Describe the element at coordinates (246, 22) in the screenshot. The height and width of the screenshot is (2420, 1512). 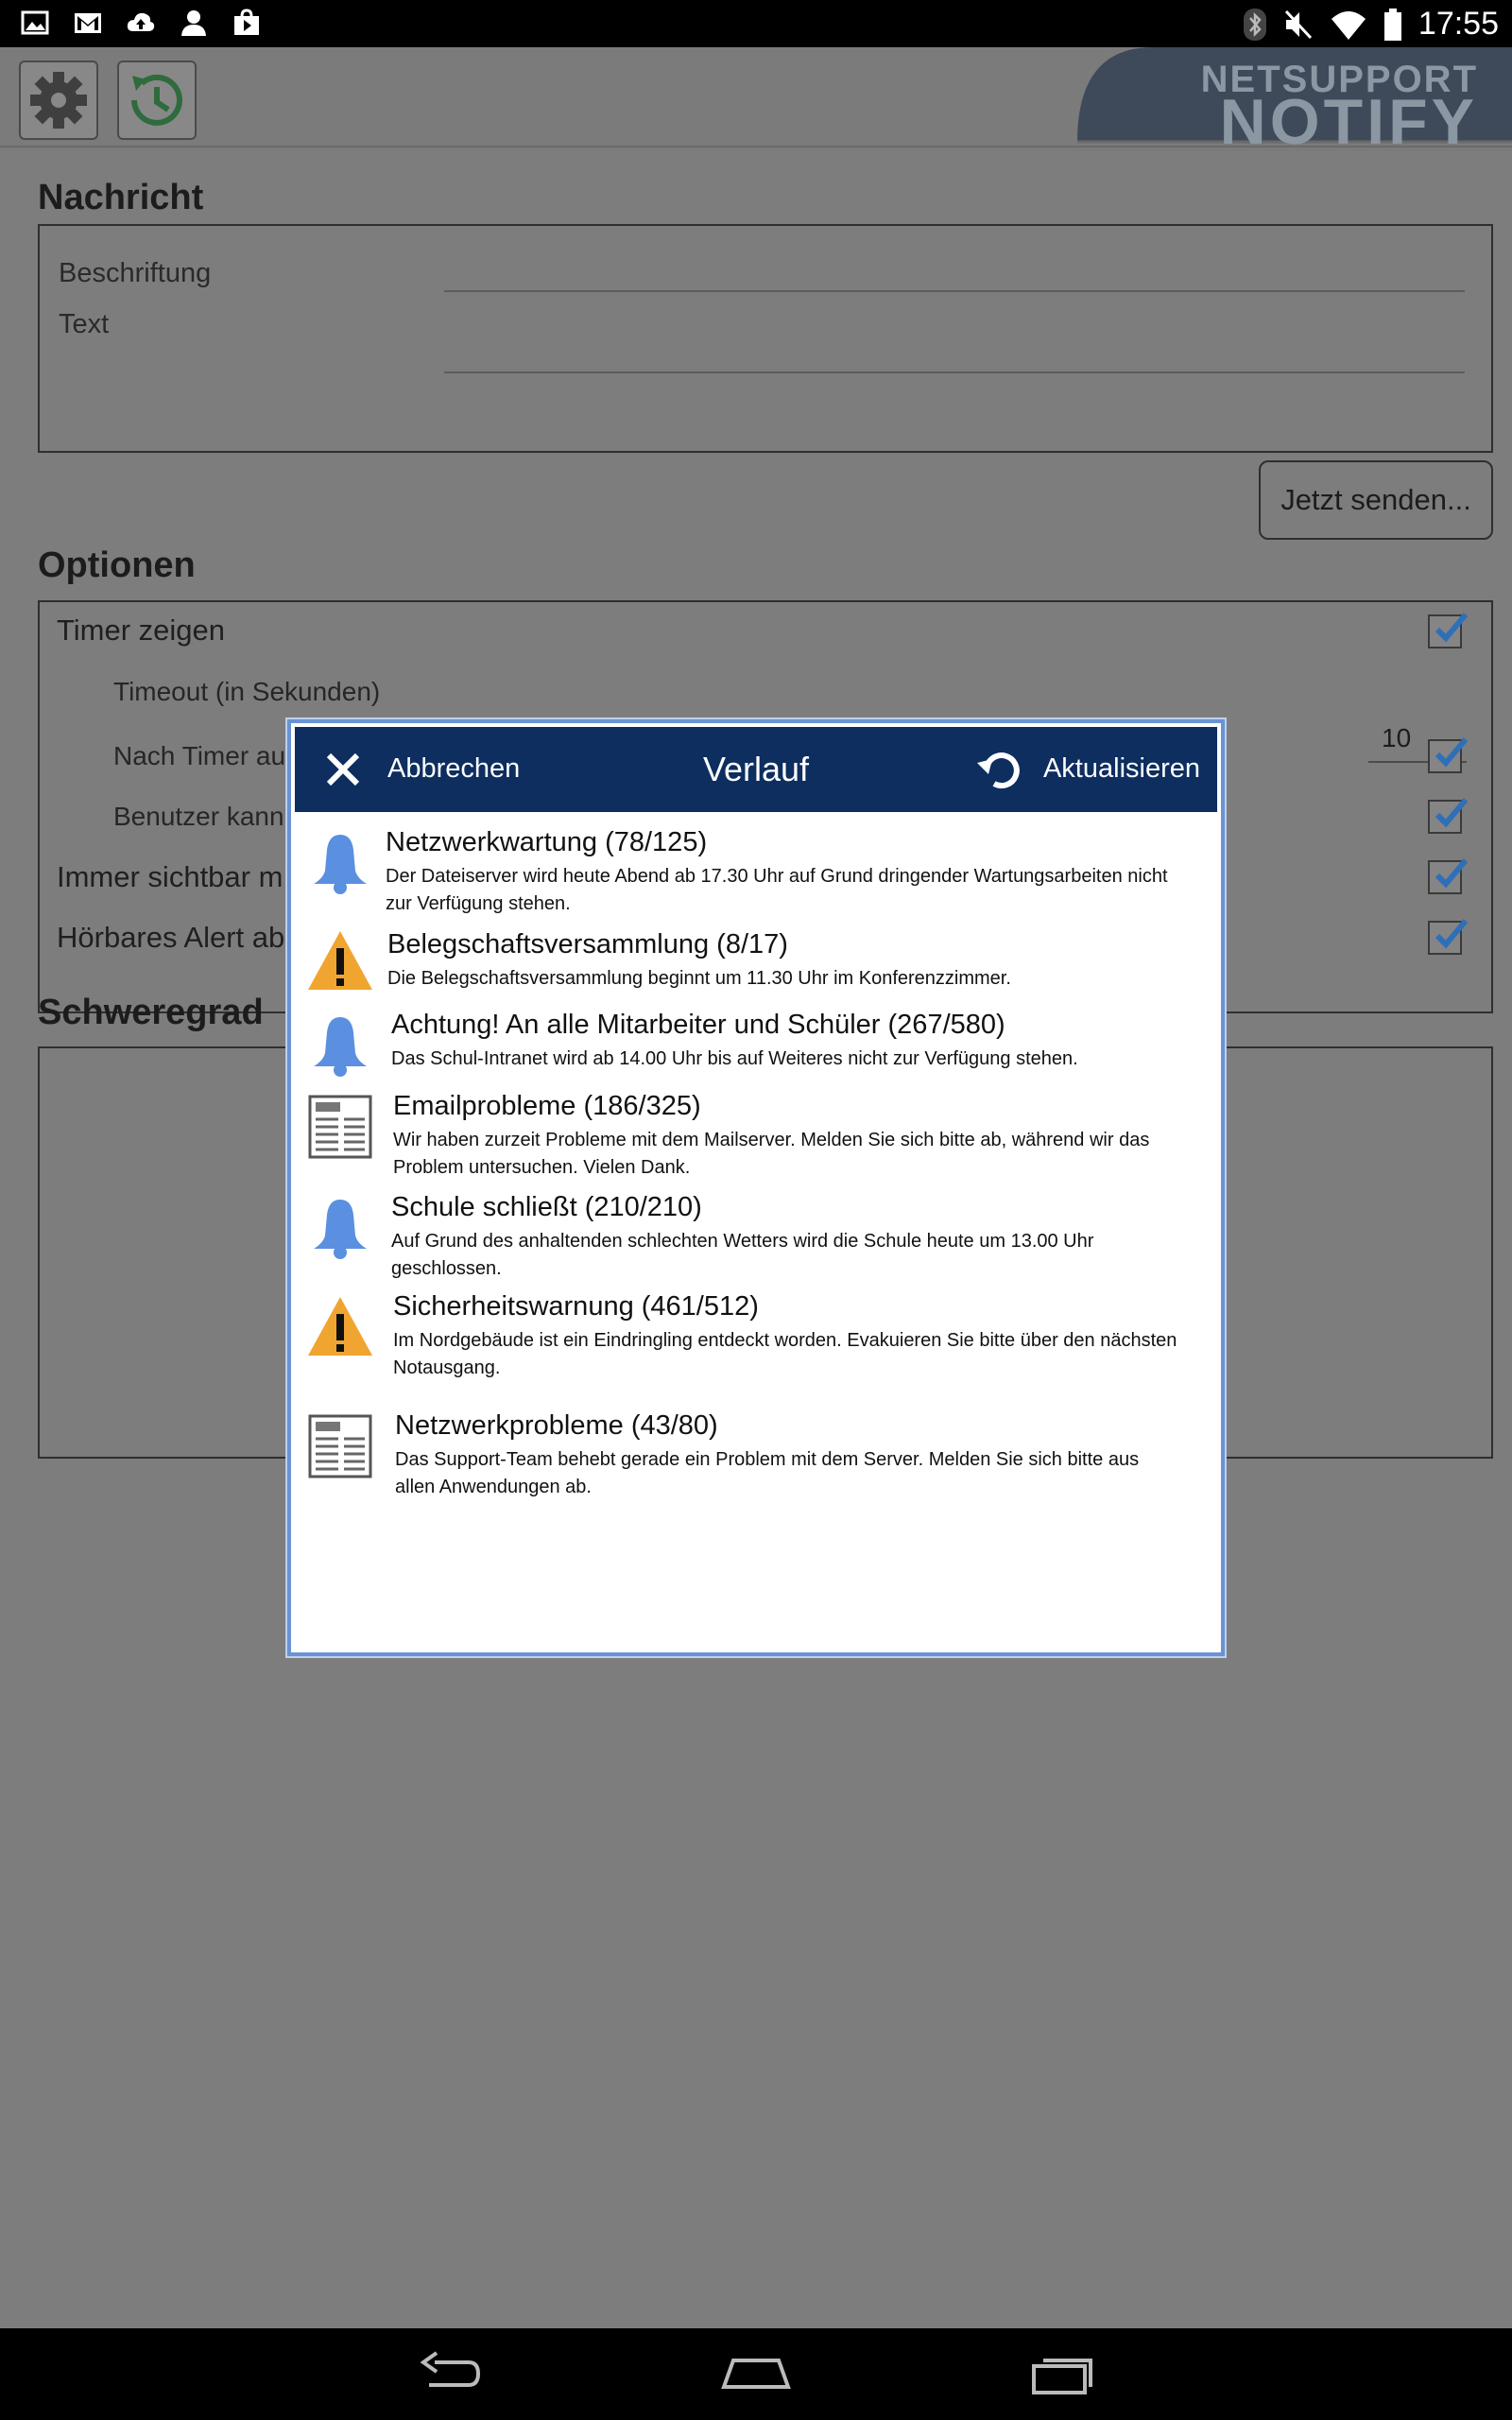
I see `shopping-bag-icon` at that location.